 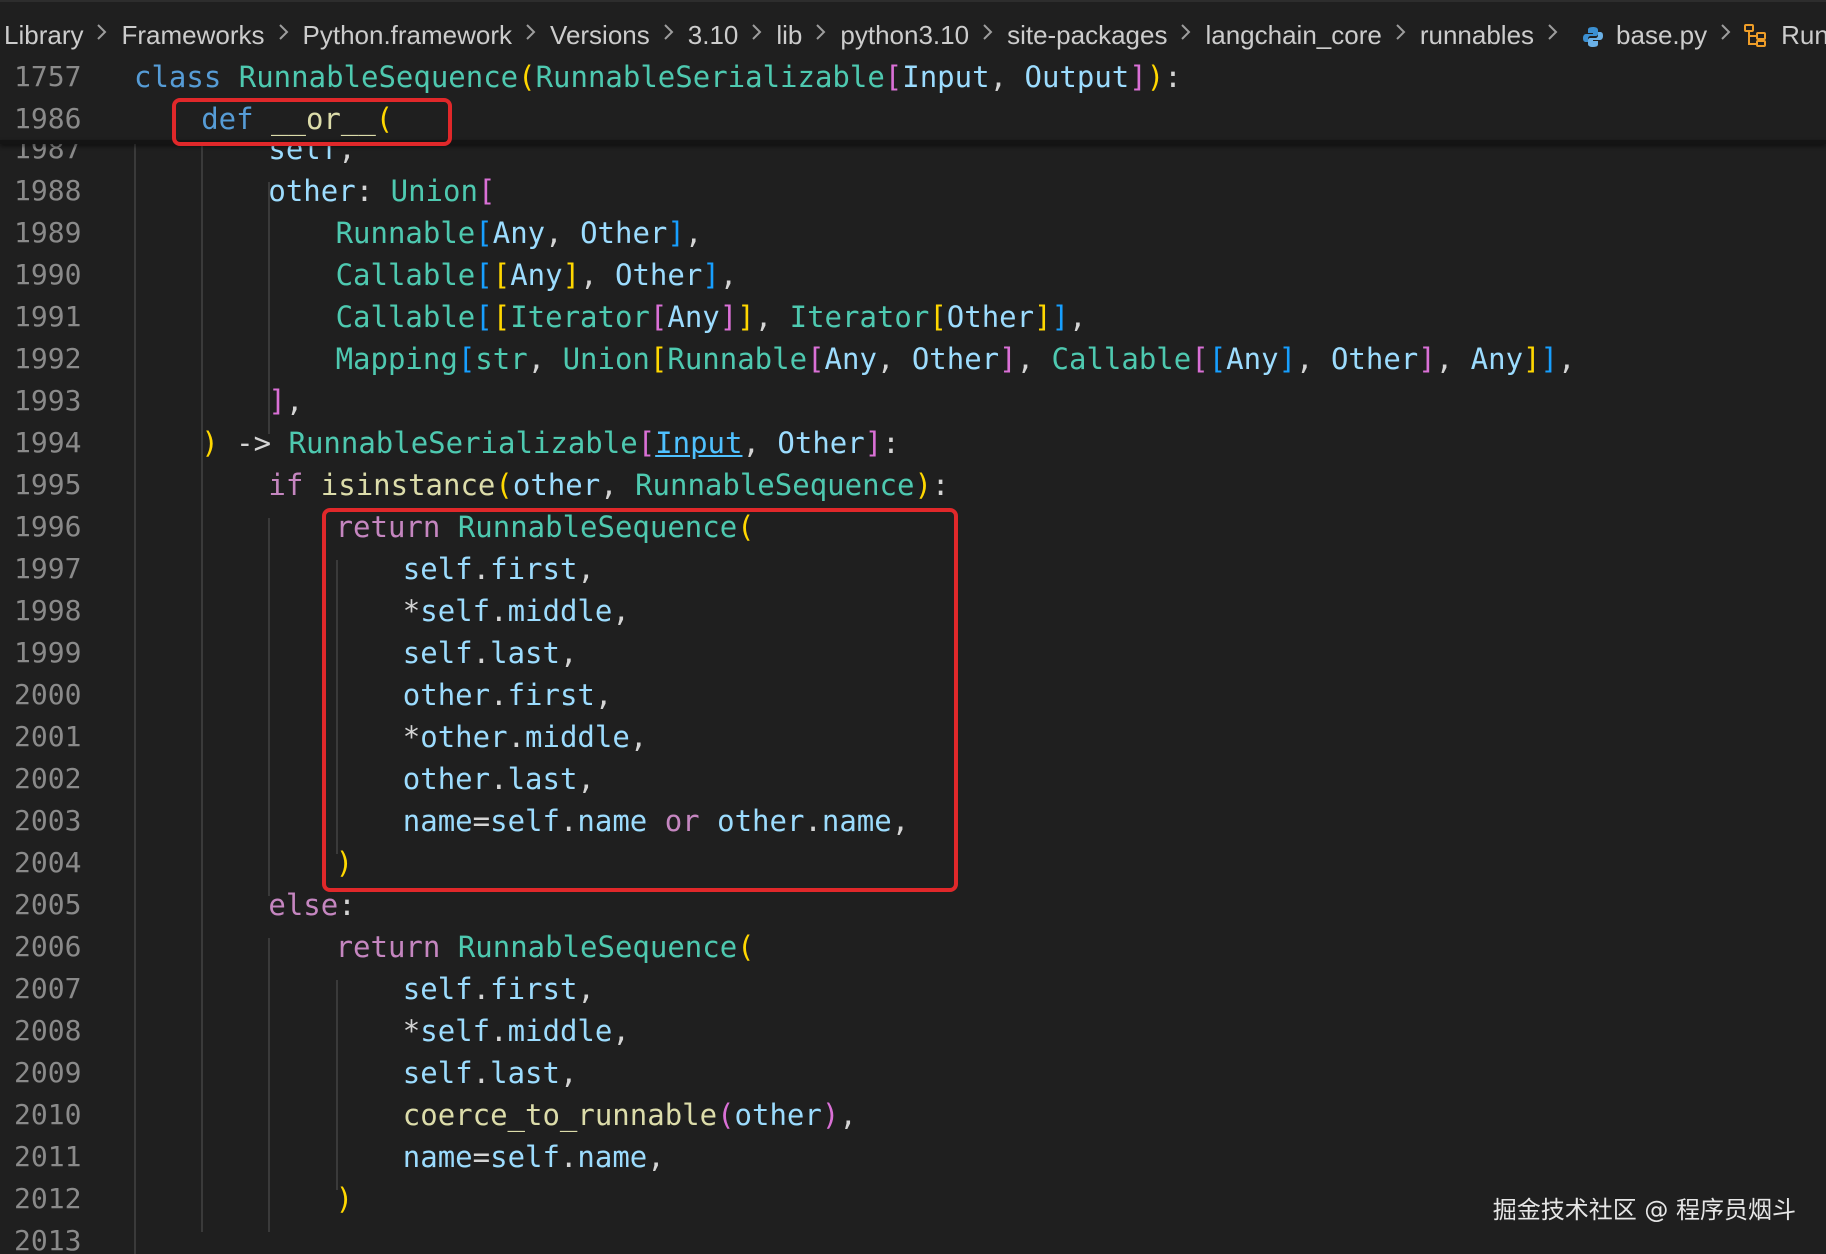 I want to click on code-text: Runnable[Any, Other],, so click(x=519, y=233).